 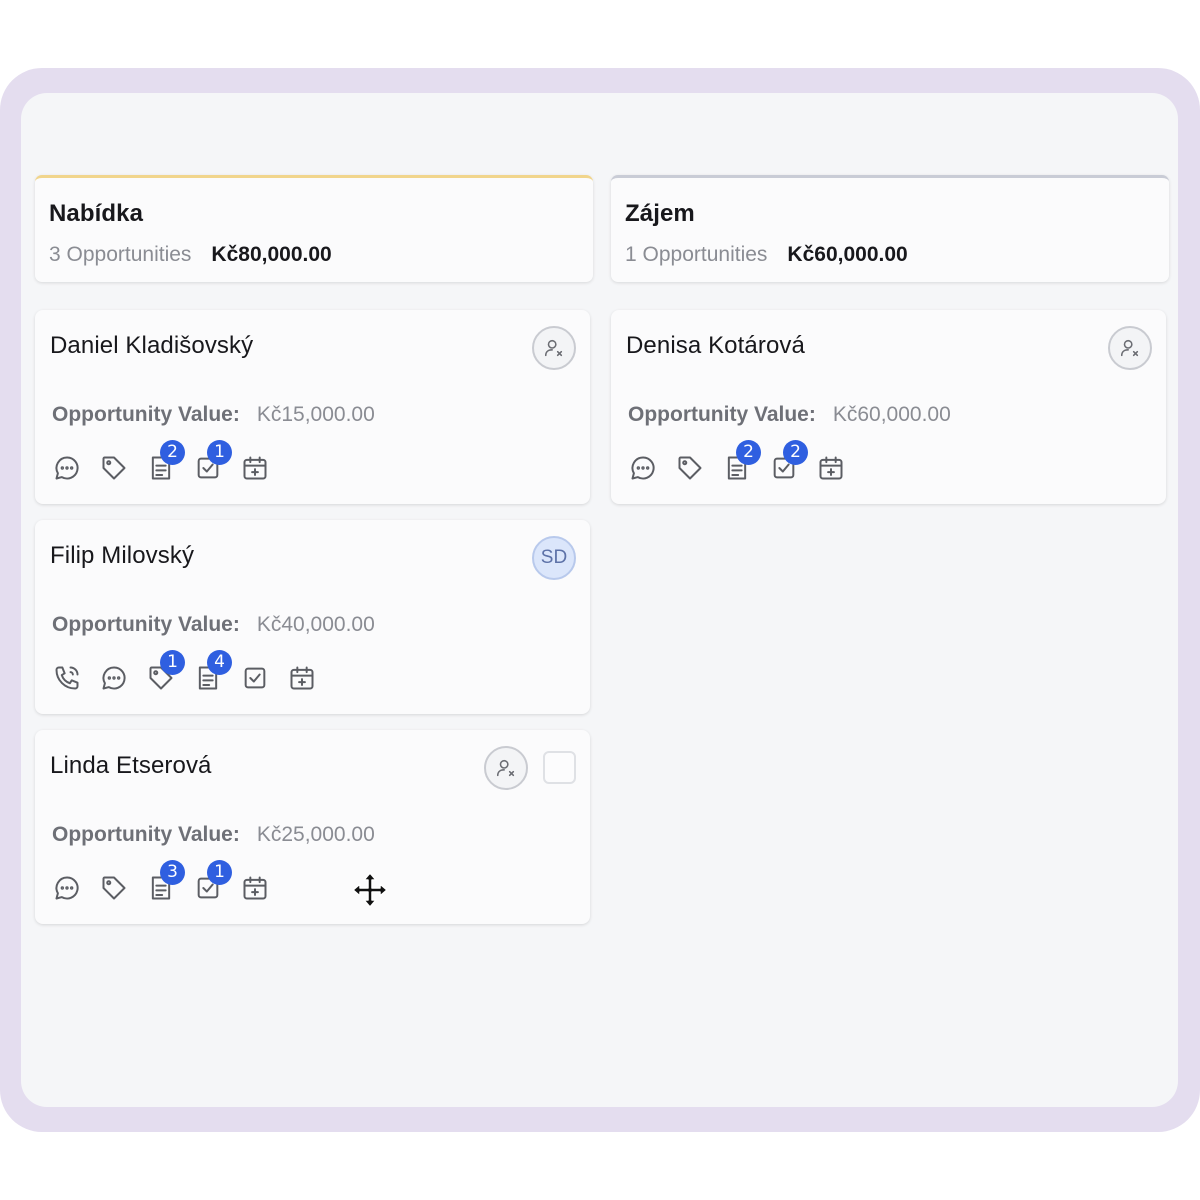 I want to click on card-actions: 1 4, so click(x=184, y=673).